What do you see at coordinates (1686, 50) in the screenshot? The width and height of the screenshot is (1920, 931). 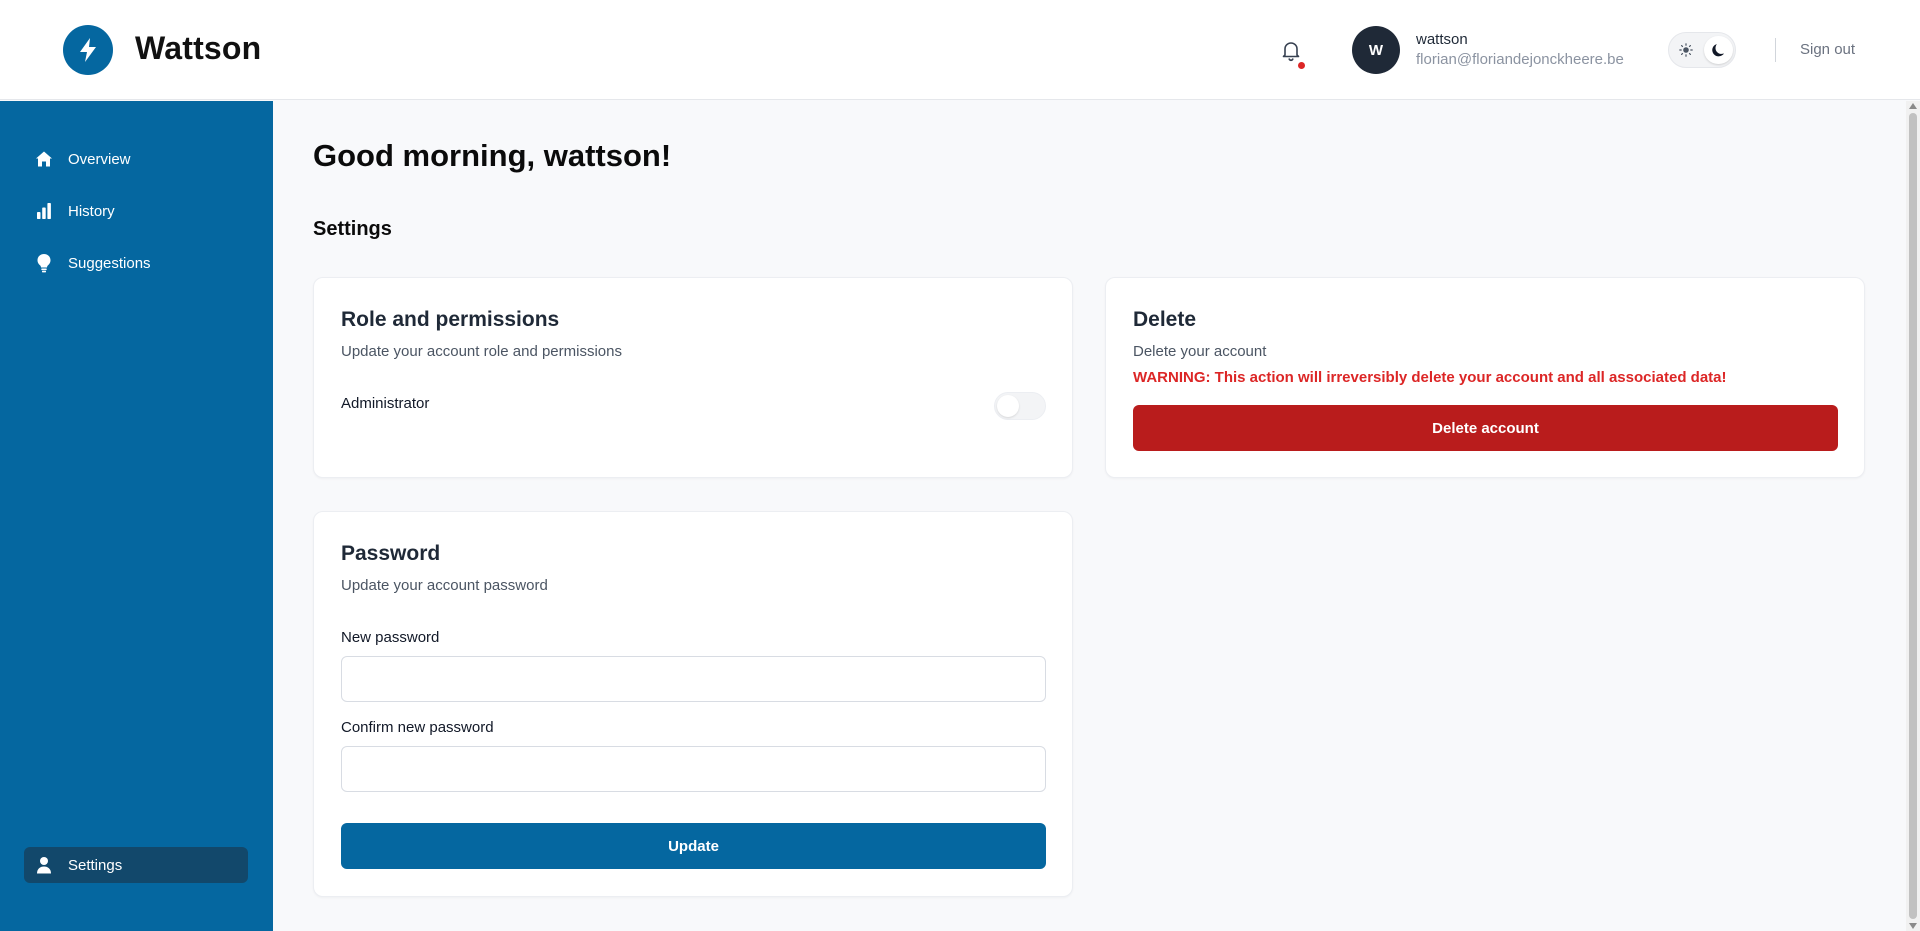 I see `sun-icon` at bounding box center [1686, 50].